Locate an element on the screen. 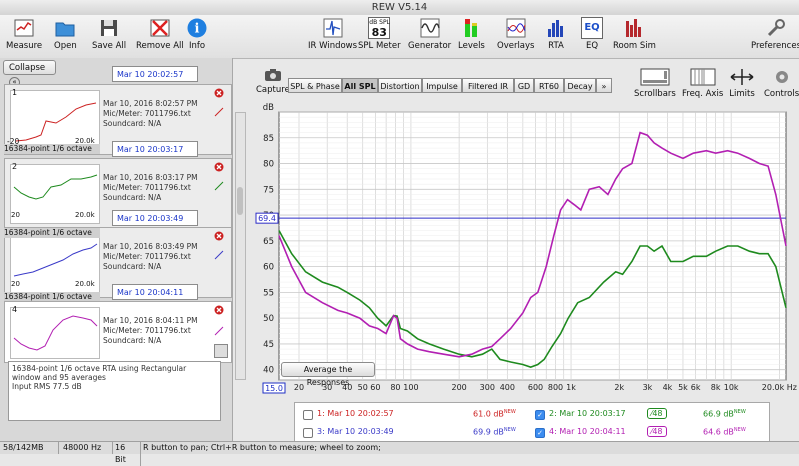 The height and width of the screenshot is (466, 799). measurement-name-field: Mar 10 20:03:49 is located at coordinates (155, 218).